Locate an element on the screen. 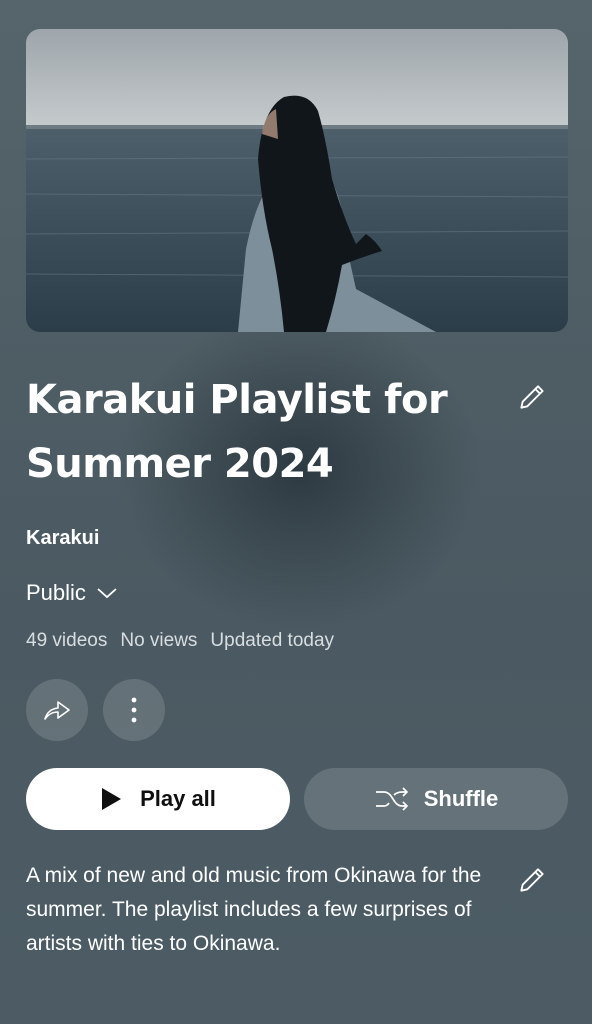  shuffle-icon is located at coordinates (391, 799).